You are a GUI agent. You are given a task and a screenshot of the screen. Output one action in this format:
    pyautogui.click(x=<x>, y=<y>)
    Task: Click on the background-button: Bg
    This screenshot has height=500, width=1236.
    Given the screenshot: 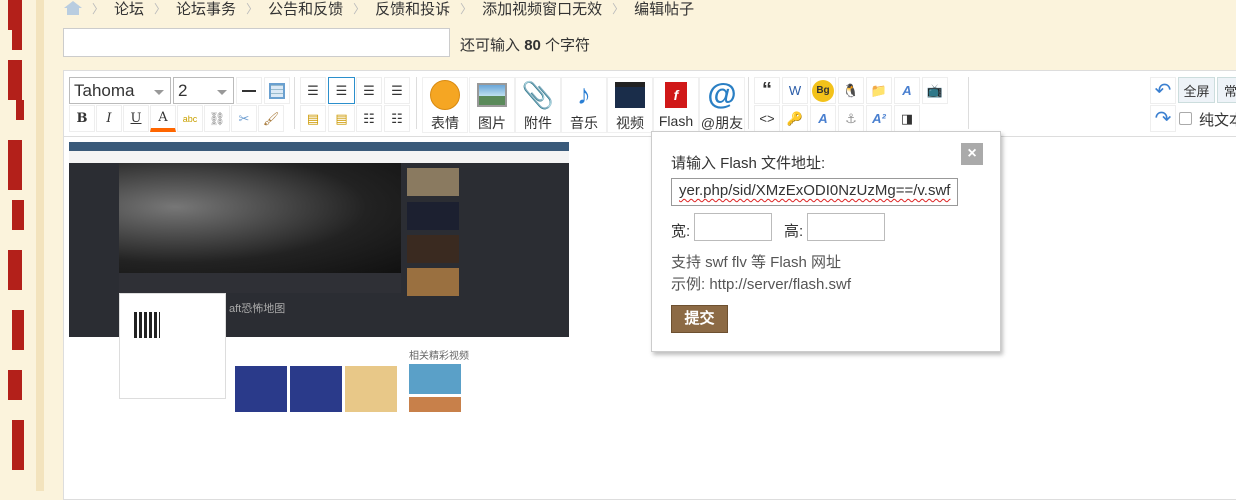 What is the action you would take?
    pyautogui.click(x=823, y=90)
    